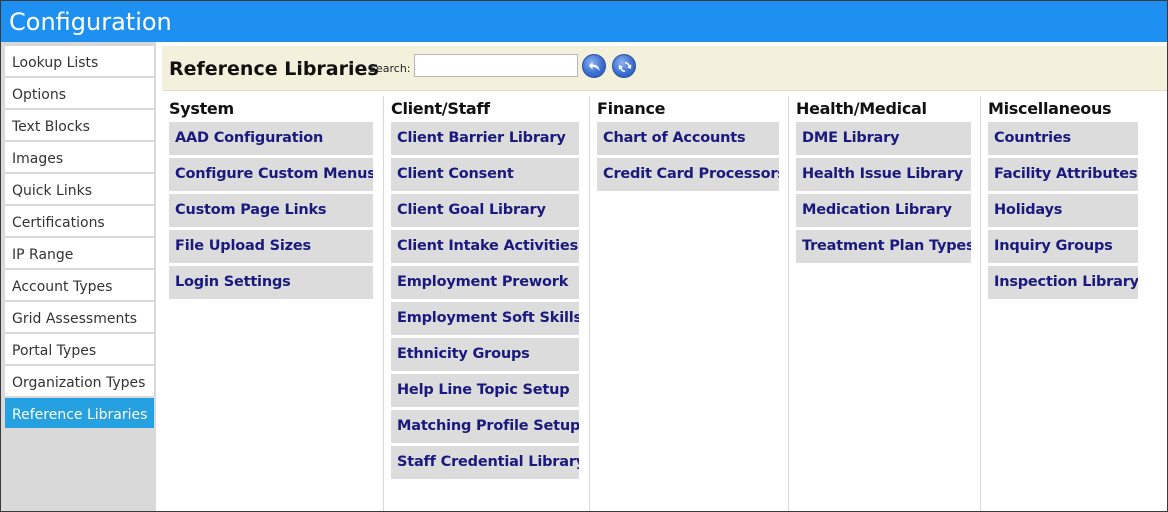 The width and height of the screenshot is (1168, 512). What do you see at coordinates (883, 174) in the screenshot?
I see `library-link: Health Issue Library` at bounding box center [883, 174].